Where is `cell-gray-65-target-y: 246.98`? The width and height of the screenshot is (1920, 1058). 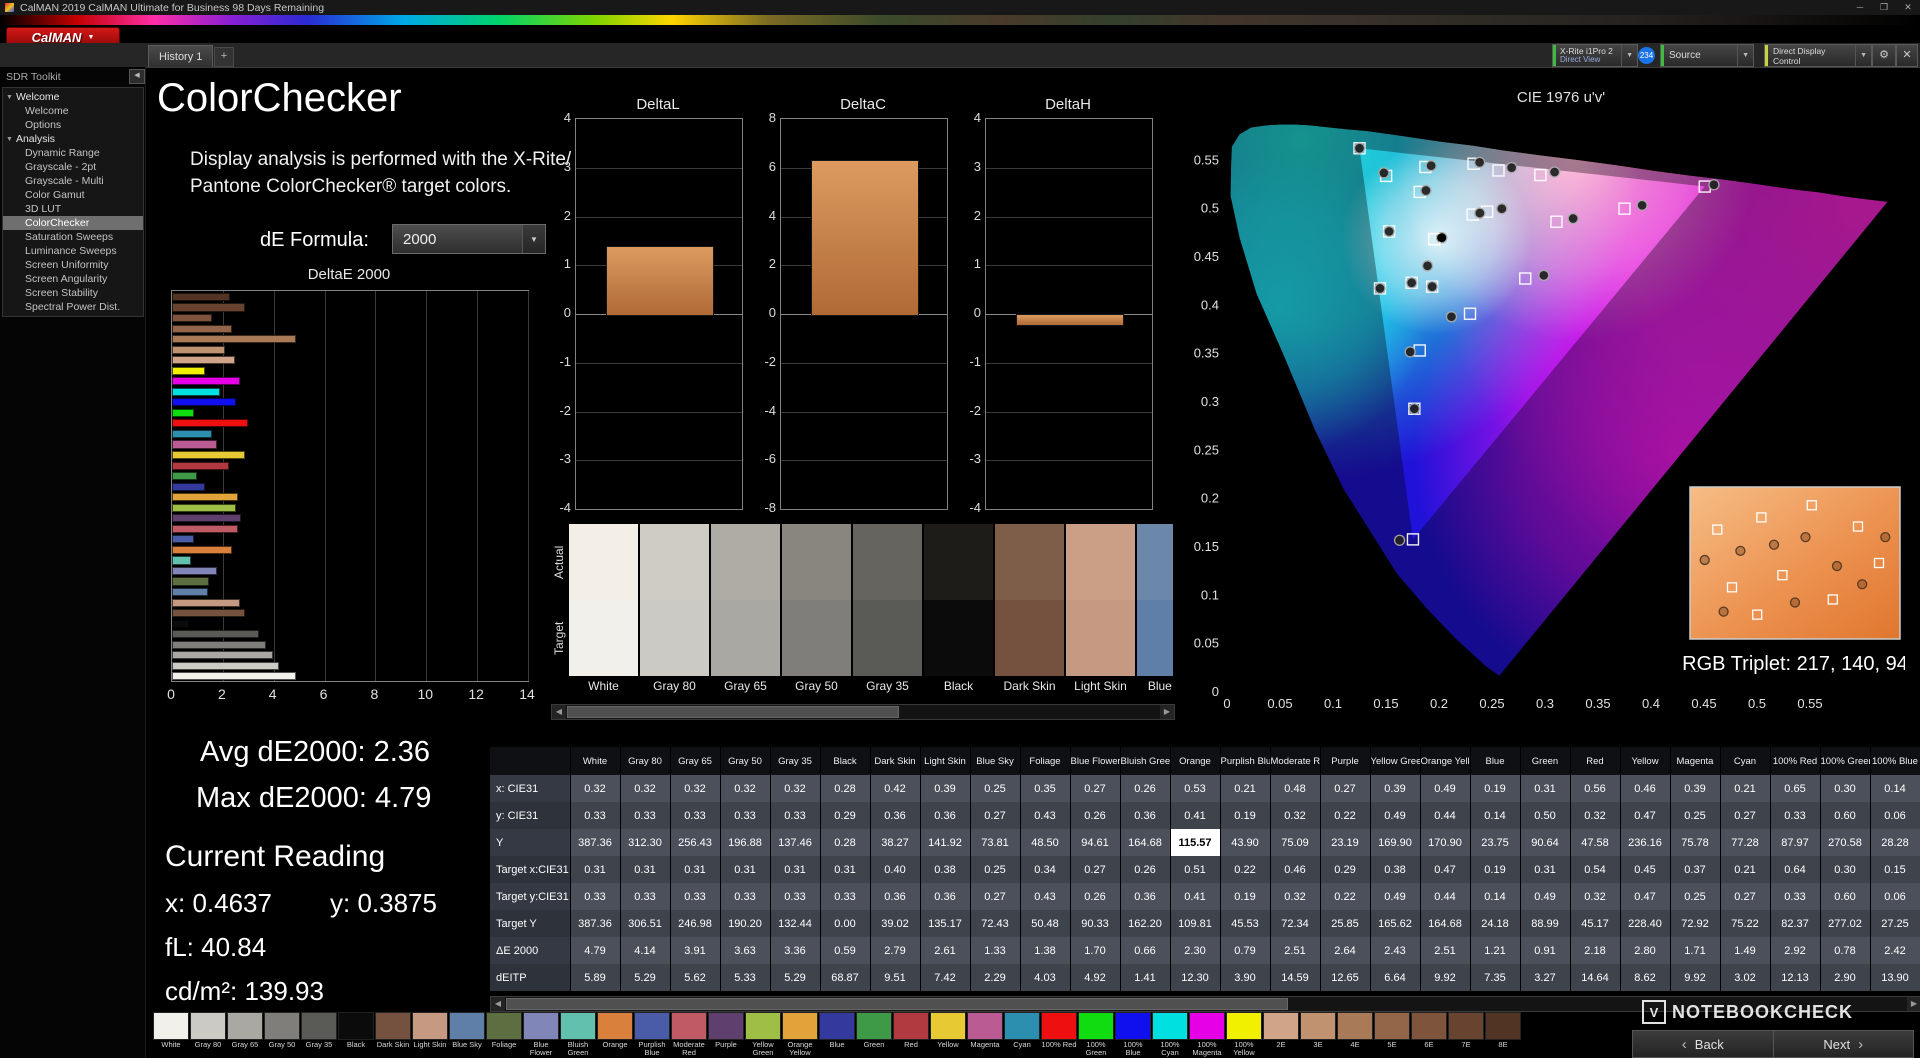
cell-gray-65-target-y: 246.98 is located at coordinates (695, 923).